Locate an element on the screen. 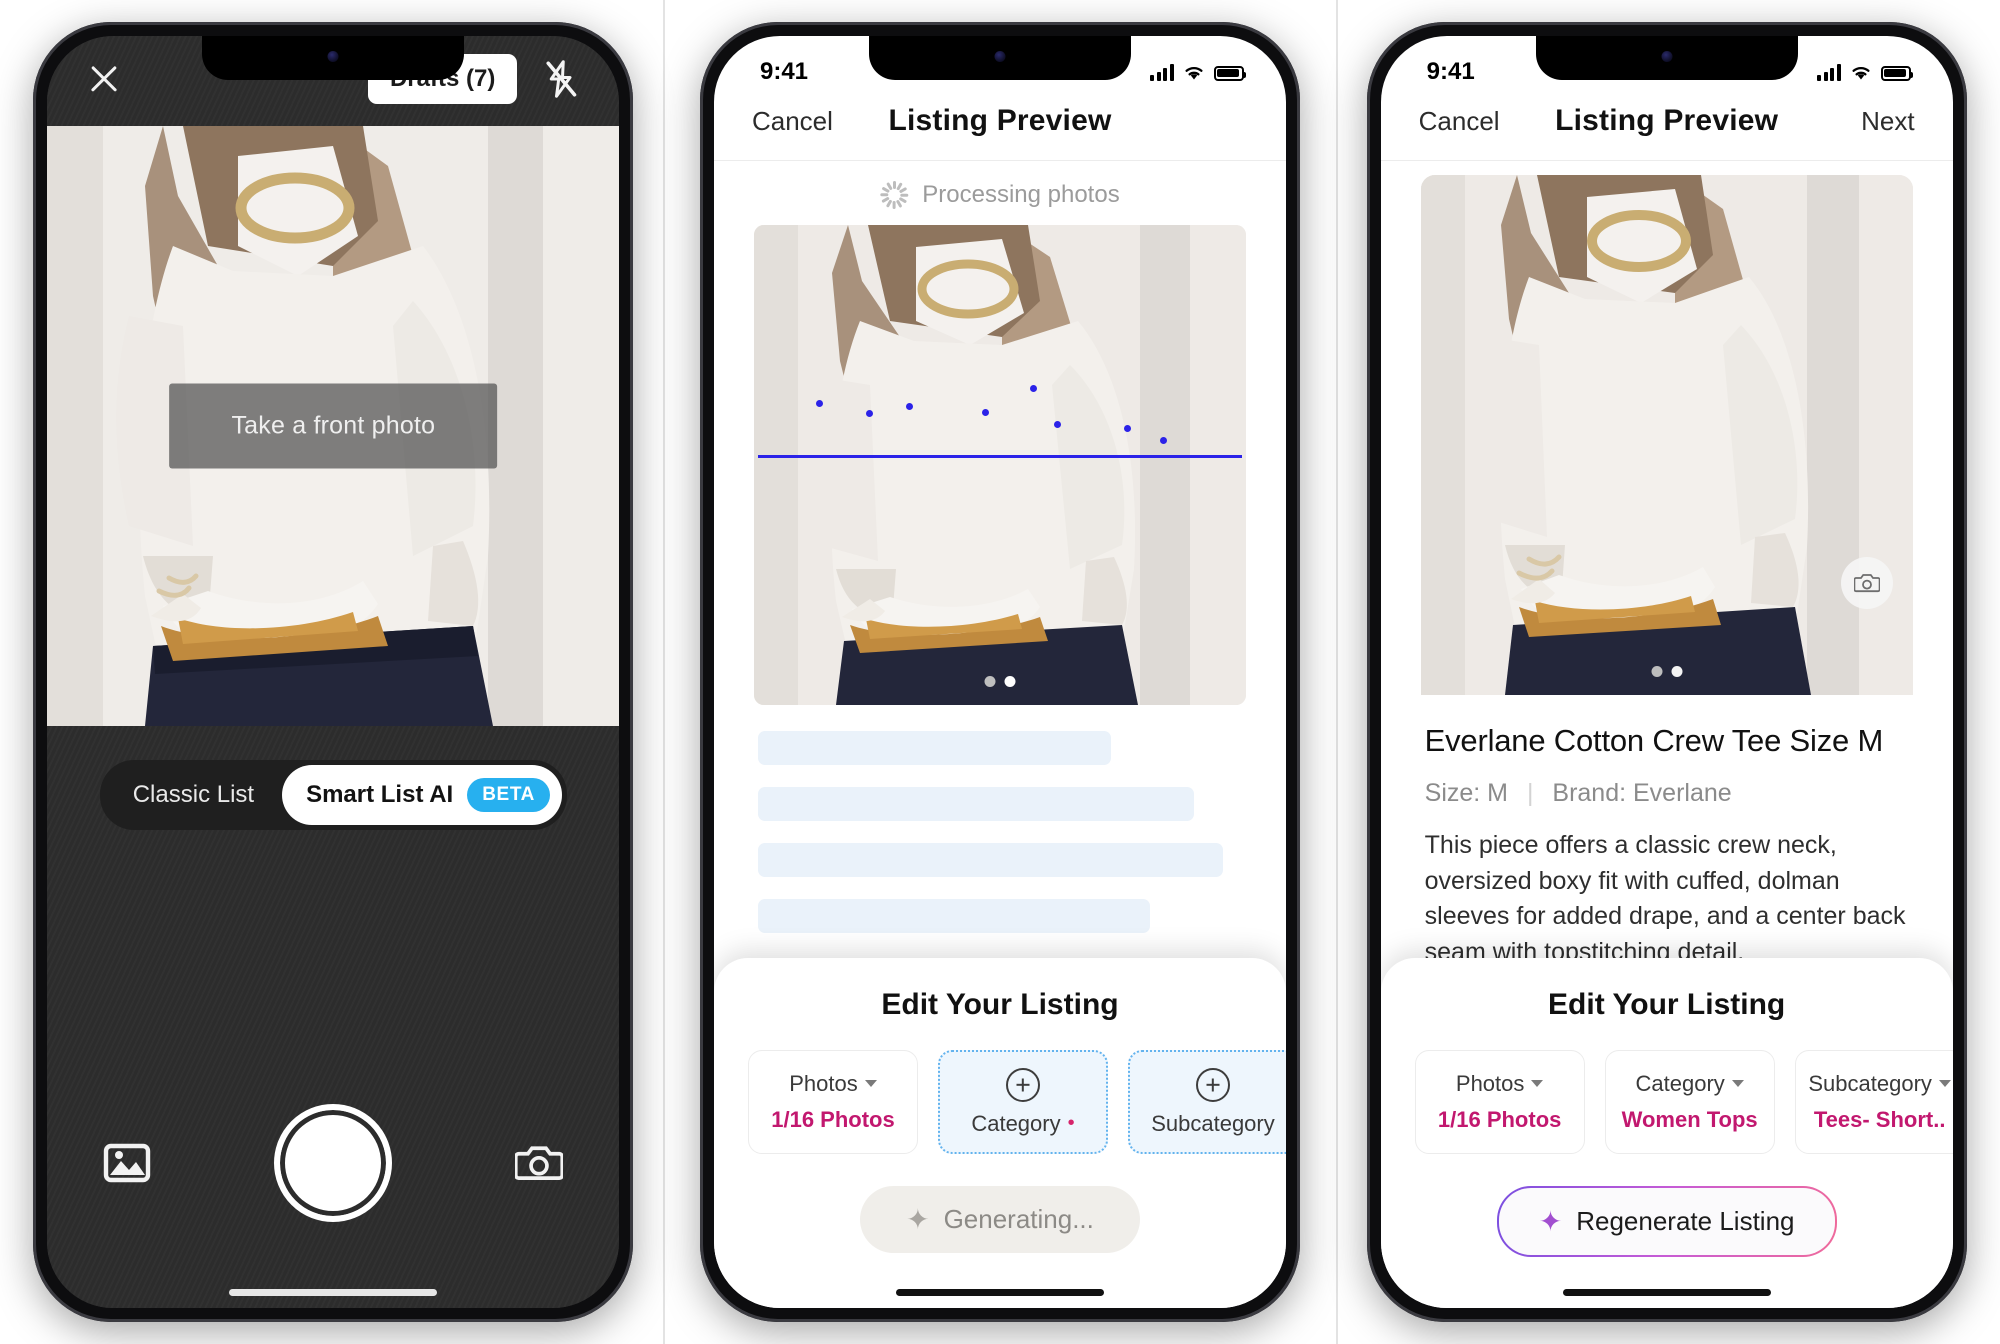 This screenshot has height=1344, width=2000. listing-title: Everlane Cotton Crew Tee Size M is located at coordinates (1654, 740).